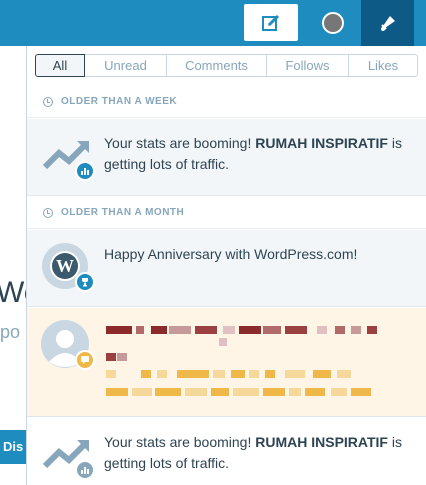 Image resolution: width=426 pixels, height=485 pixels. I want to click on notifications-button, so click(387, 23).